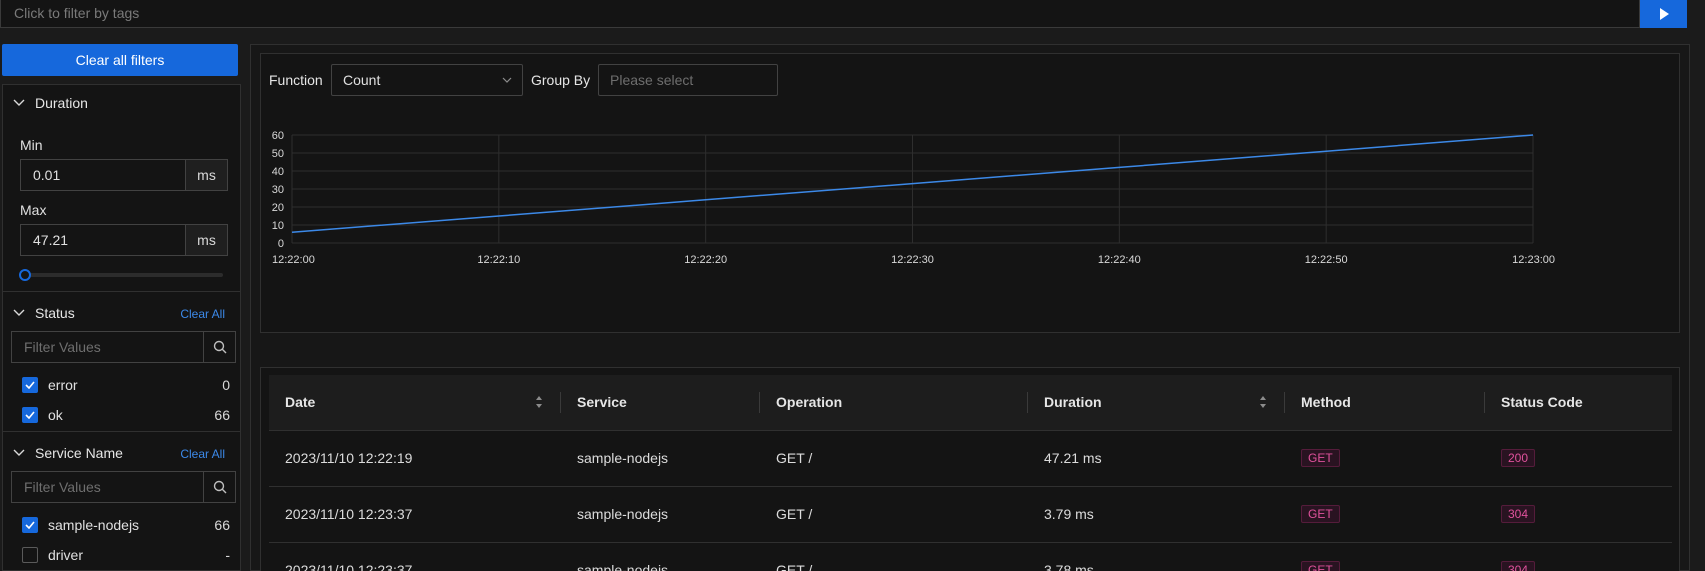  I want to click on status-code-badge: 200, so click(1518, 458).